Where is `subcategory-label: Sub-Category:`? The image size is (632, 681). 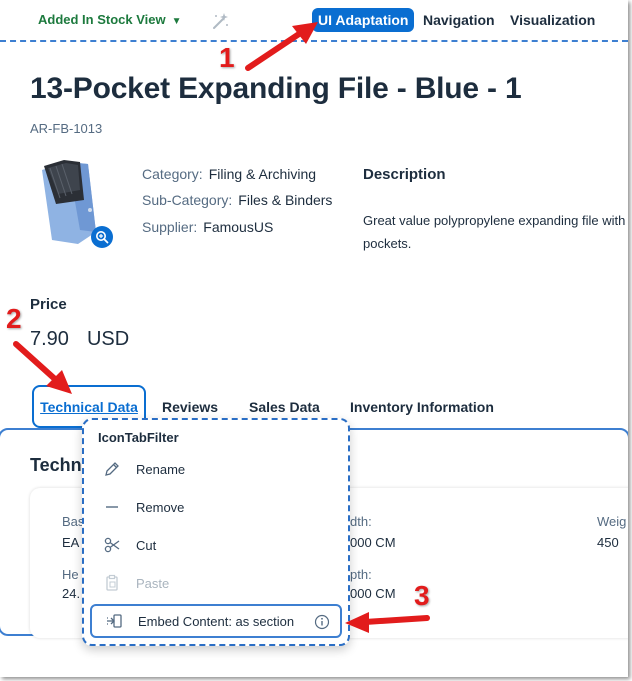
subcategory-label: Sub-Category: is located at coordinates (187, 200).